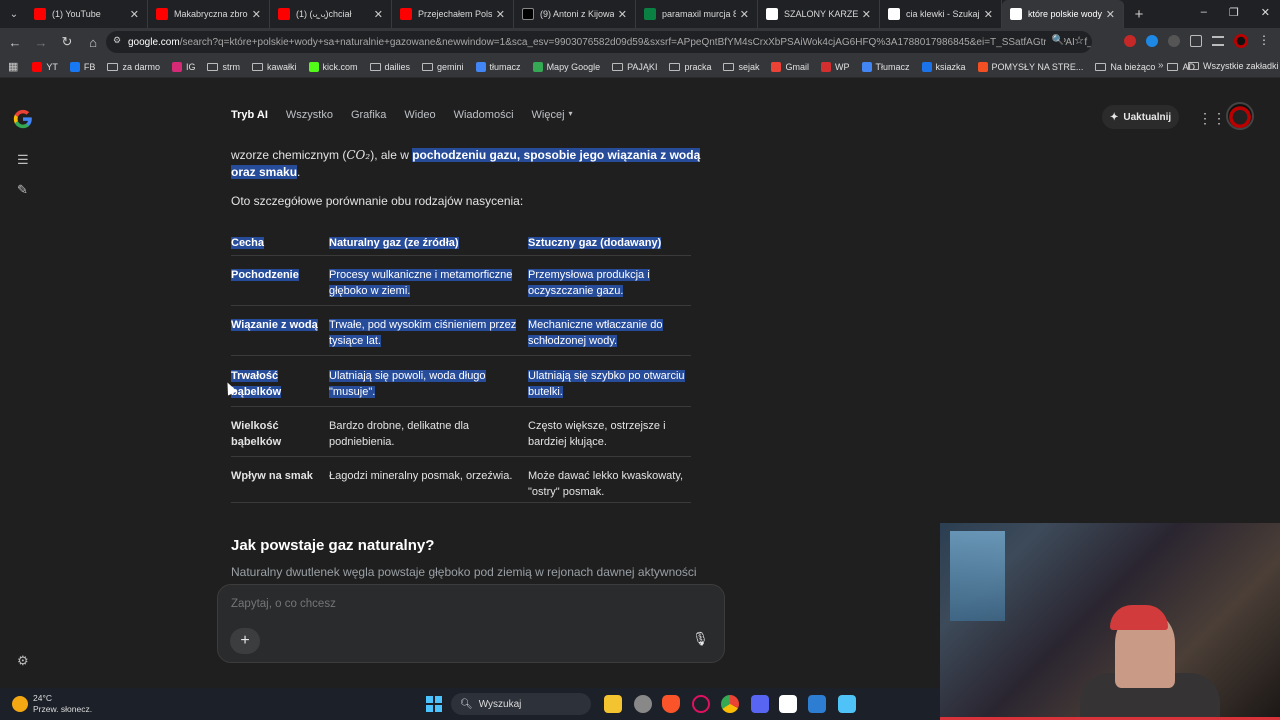  I want to click on bookmark-5: kawałki, so click(274, 67).